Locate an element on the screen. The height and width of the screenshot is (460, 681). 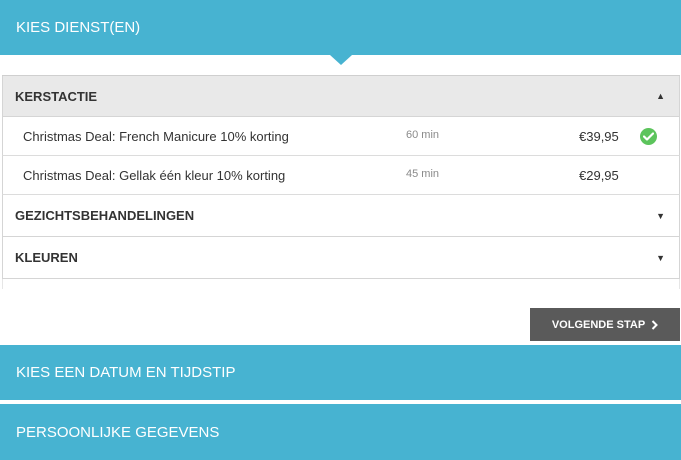
category-title: KERSTACTIE is located at coordinates (56, 96).